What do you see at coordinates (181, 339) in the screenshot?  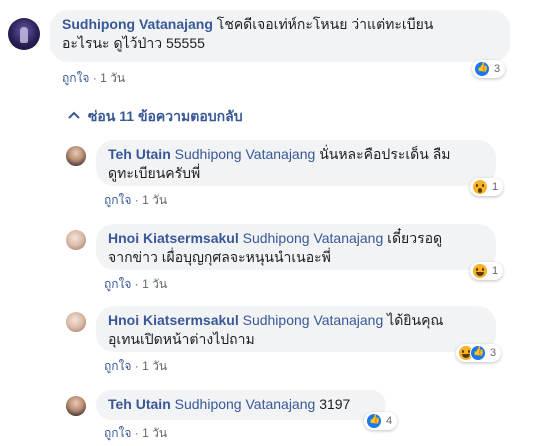 I see `reply-text: อุเทนเปิดหน้าต่างไปถาม` at bounding box center [181, 339].